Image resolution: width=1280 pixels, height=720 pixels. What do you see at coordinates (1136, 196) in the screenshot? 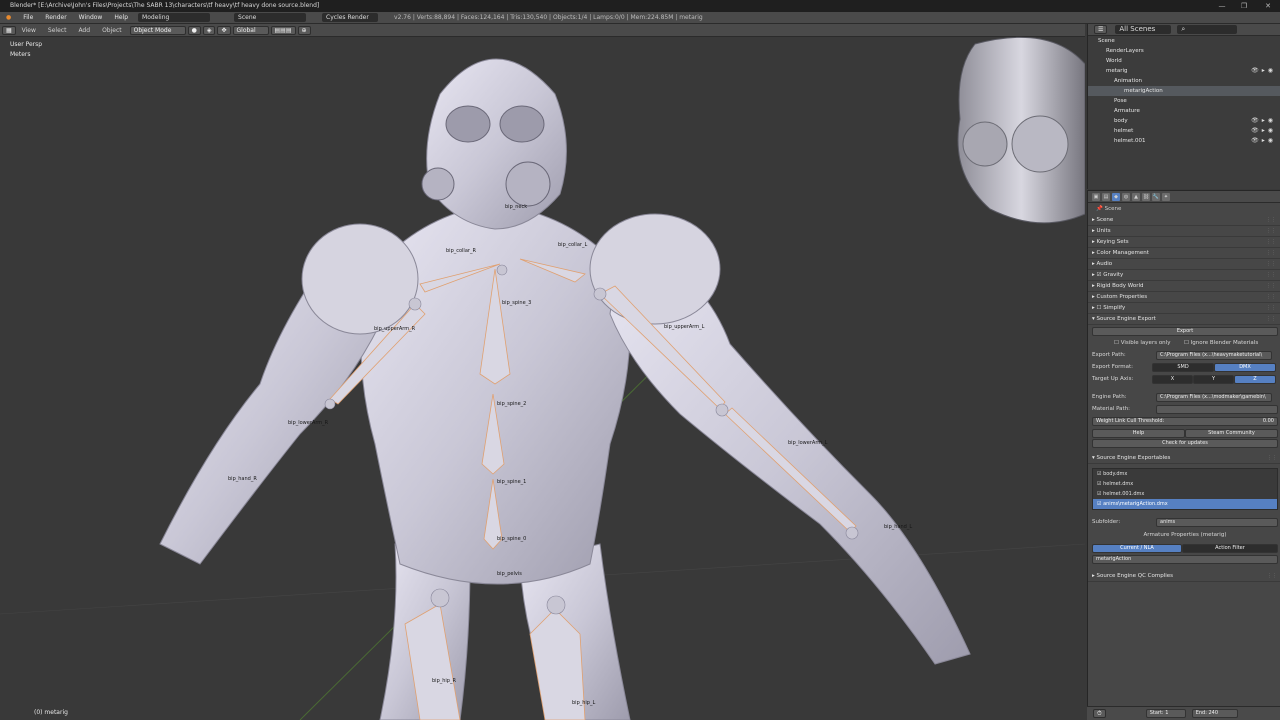
I see `object-tab-icon: ▲` at bounding box center [1136, 196].